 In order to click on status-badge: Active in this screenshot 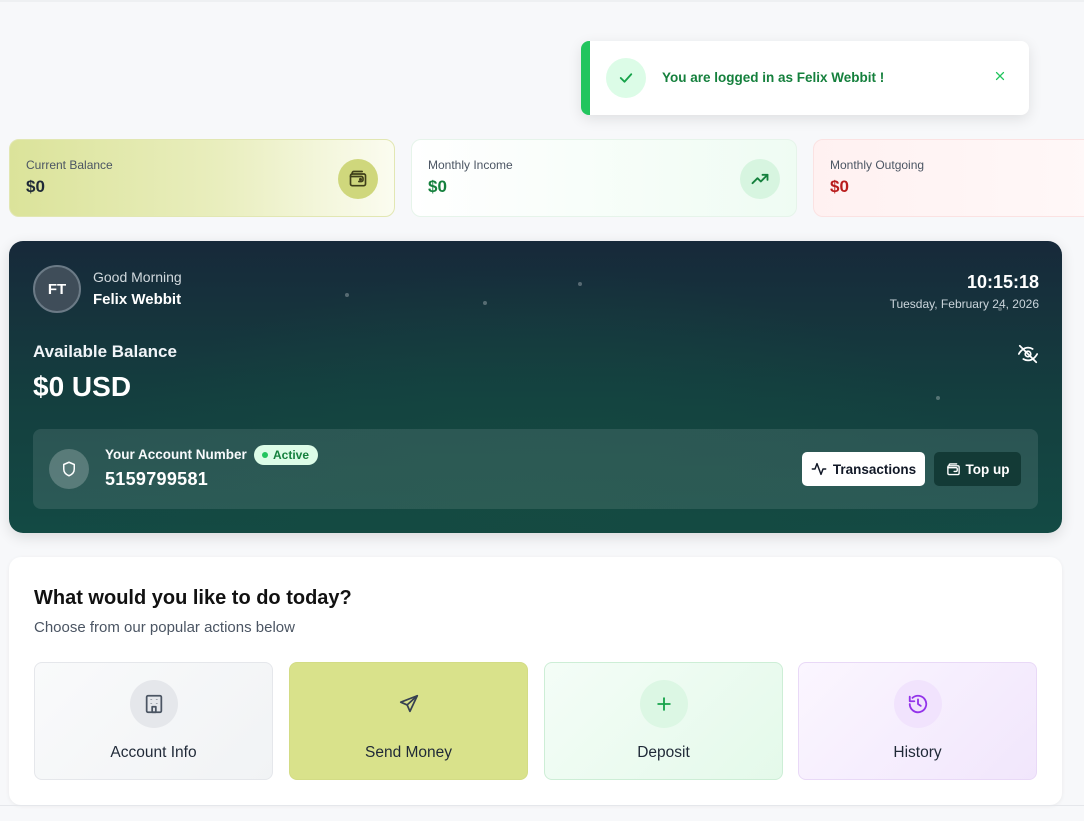, I will do `click(286, 455)`.